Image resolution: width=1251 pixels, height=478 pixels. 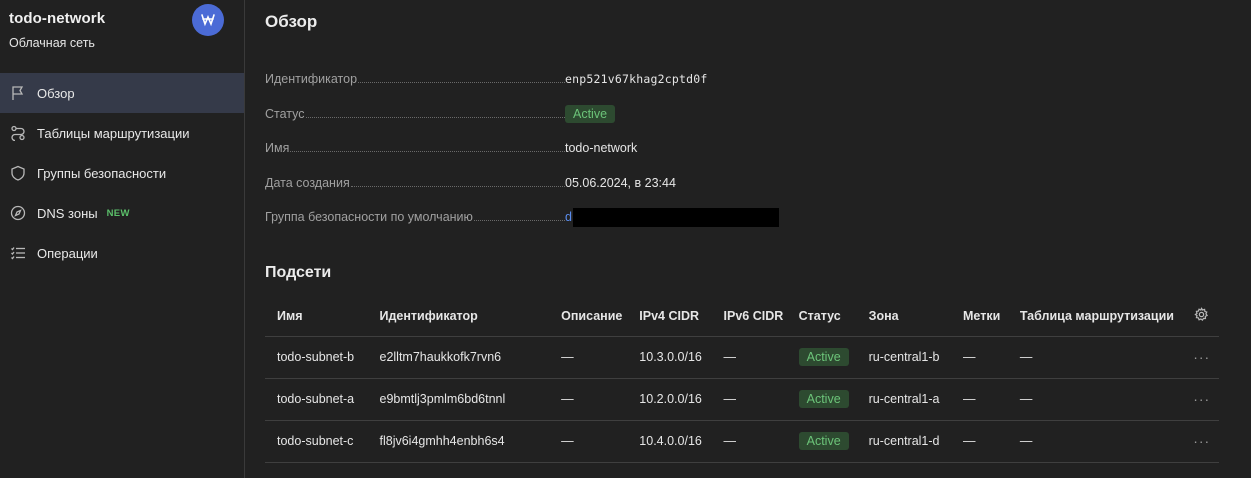 I want to click on sidebar-item-overview: Обзор, so click(x=122, y=93).